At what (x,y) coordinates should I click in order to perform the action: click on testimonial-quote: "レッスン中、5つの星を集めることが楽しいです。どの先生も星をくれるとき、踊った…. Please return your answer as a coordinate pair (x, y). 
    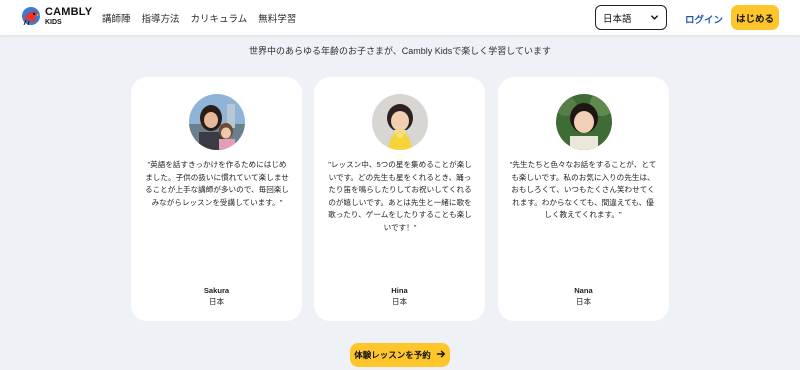
    Looking at the image, I should click on (400, 196).